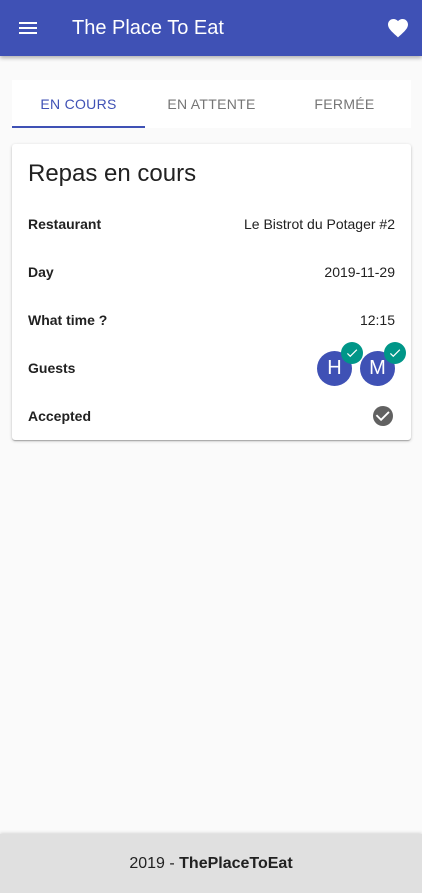  I want to click on menu-button, so click(28, 28).